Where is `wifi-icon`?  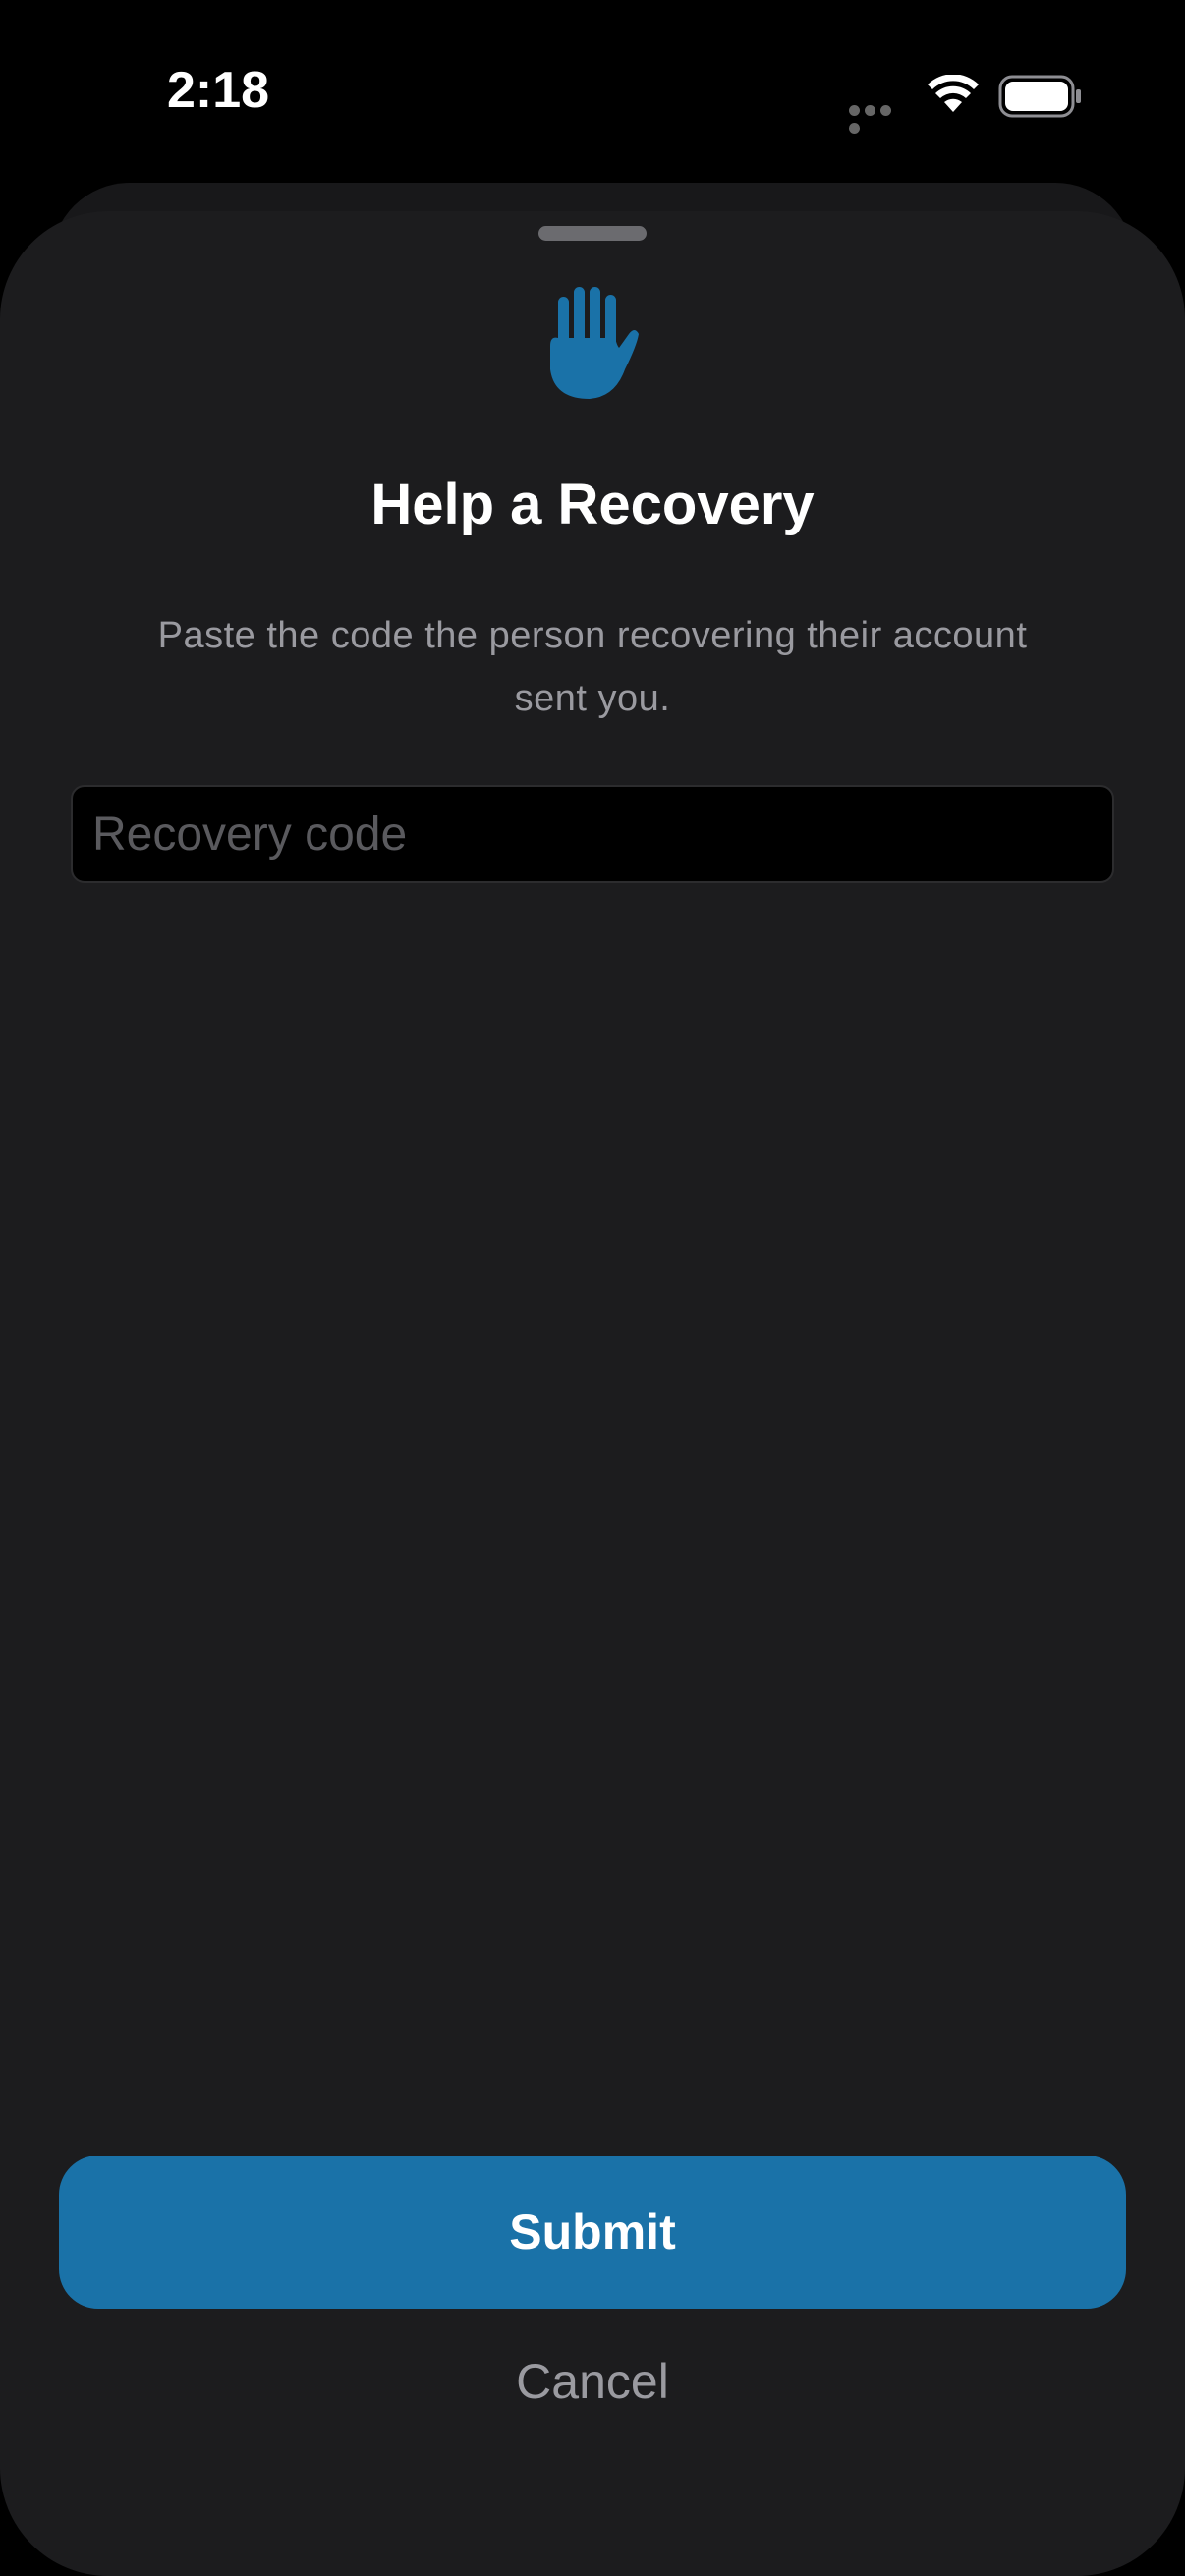 wifi-icon is located at coordinates (954, 93).